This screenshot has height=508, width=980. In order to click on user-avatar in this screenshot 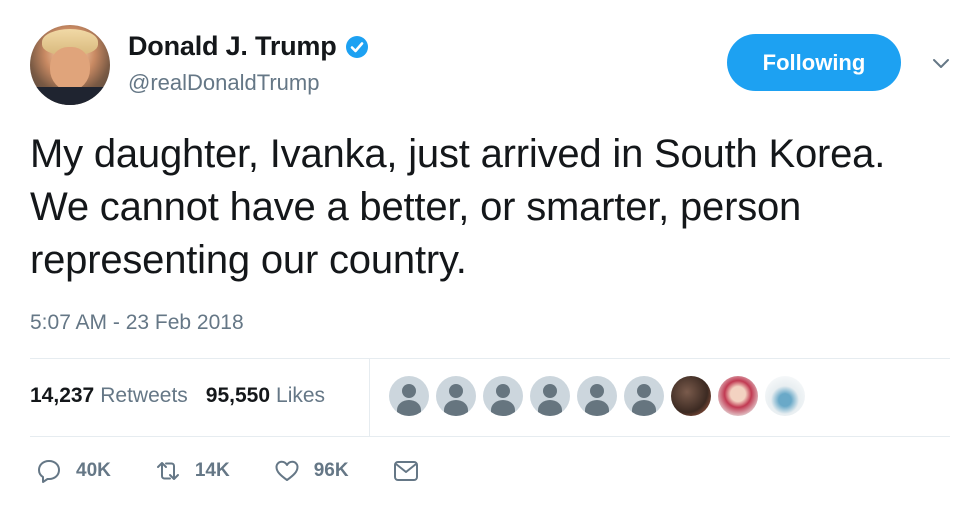, I will do `click(70, 65)`.